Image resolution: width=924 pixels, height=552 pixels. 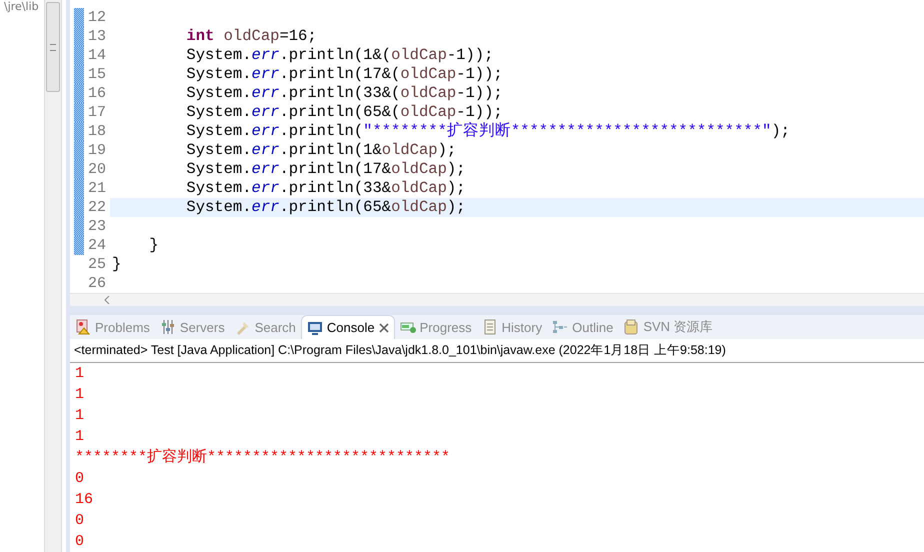 I want to click on database-icon, so click(x=631, y=327).